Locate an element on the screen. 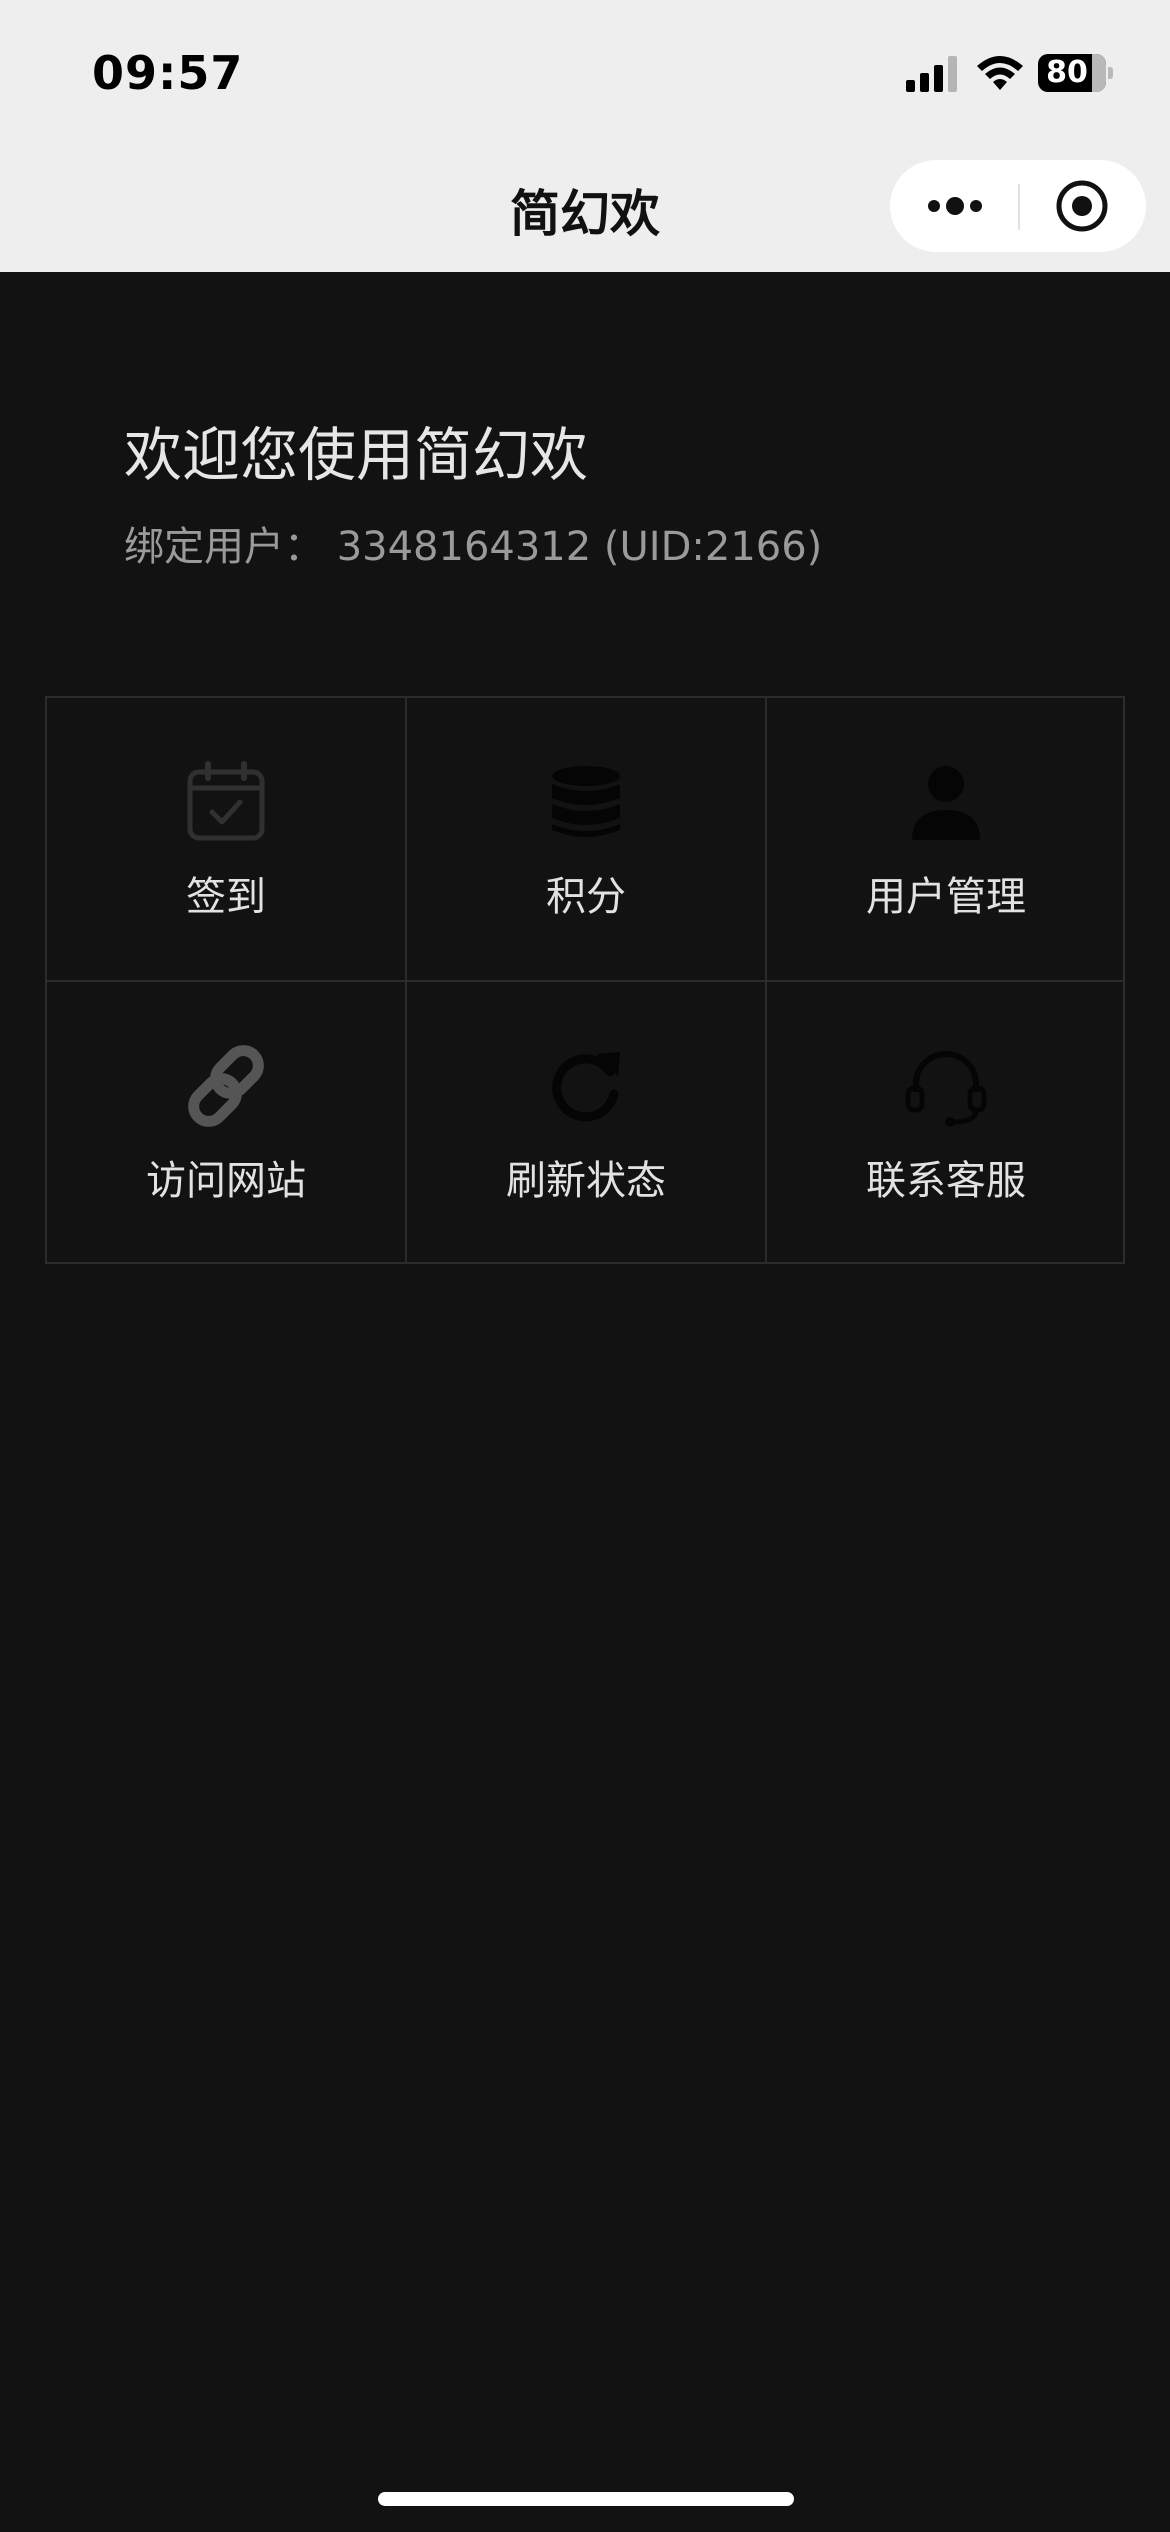 The height and width of the screenshot is (2532, 1170). grid-item-user-management: 用户管理 is located at coordinates (945, 838).